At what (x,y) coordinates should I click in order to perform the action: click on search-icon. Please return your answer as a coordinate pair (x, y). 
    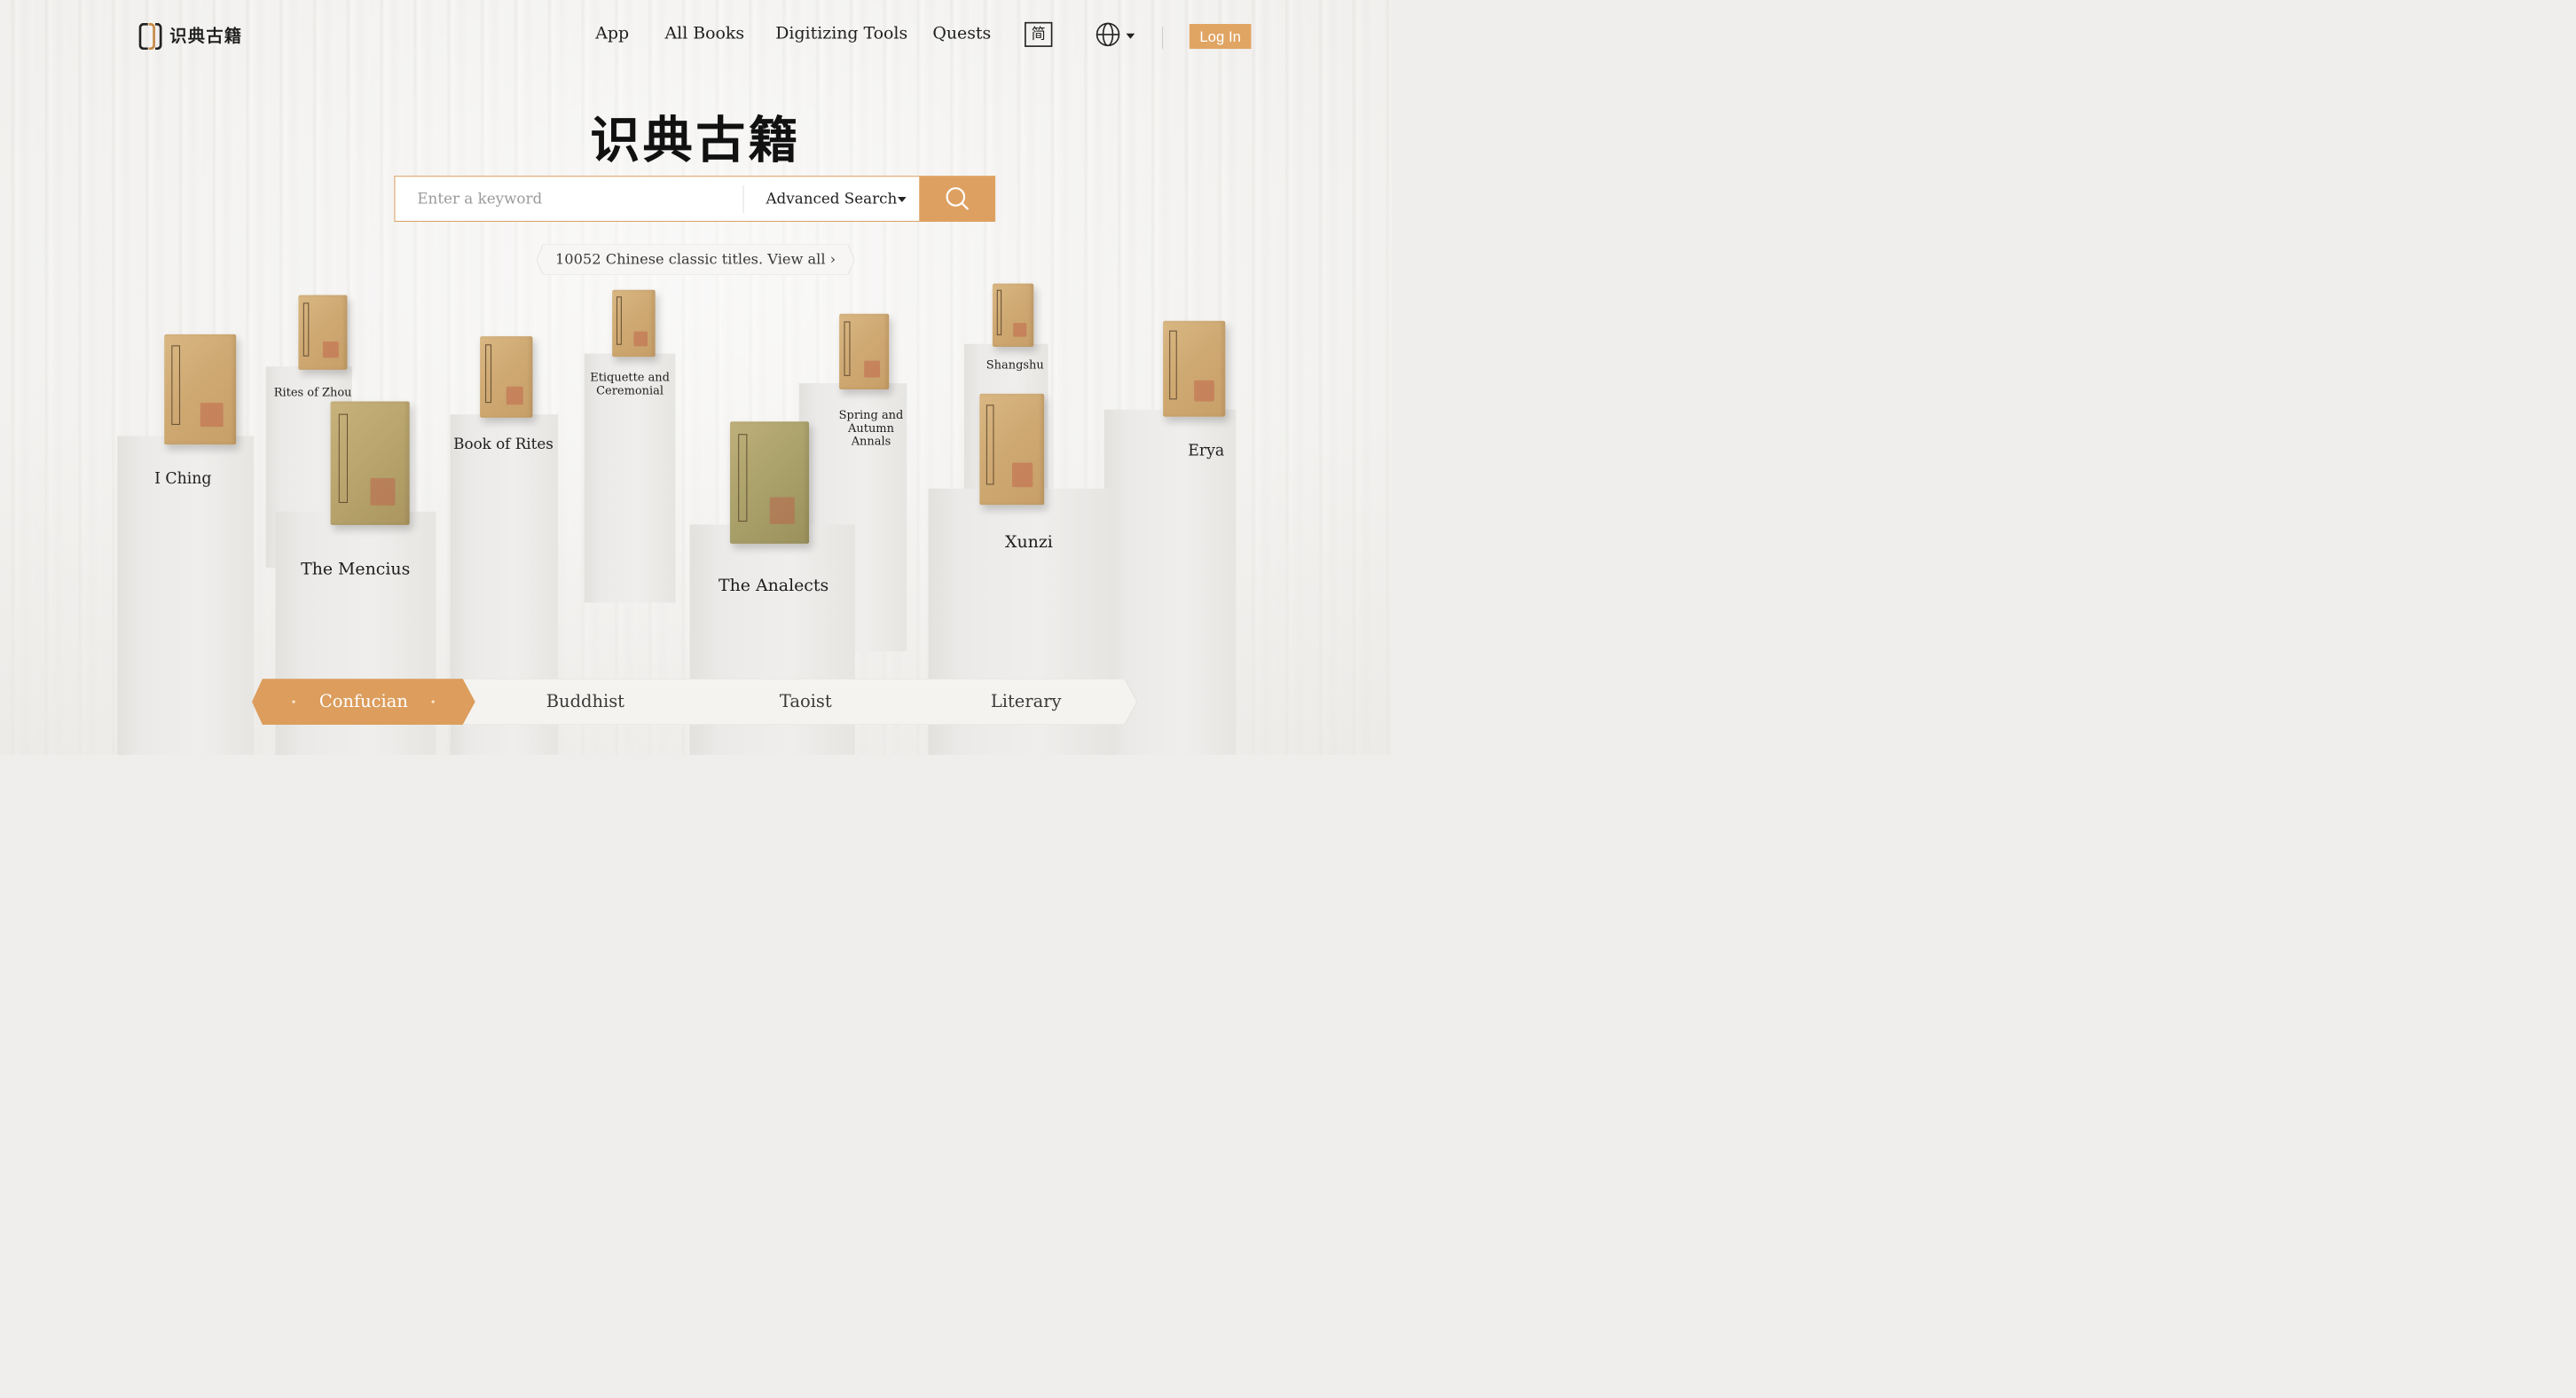
    Looking at the image, I should click on (957, 198).